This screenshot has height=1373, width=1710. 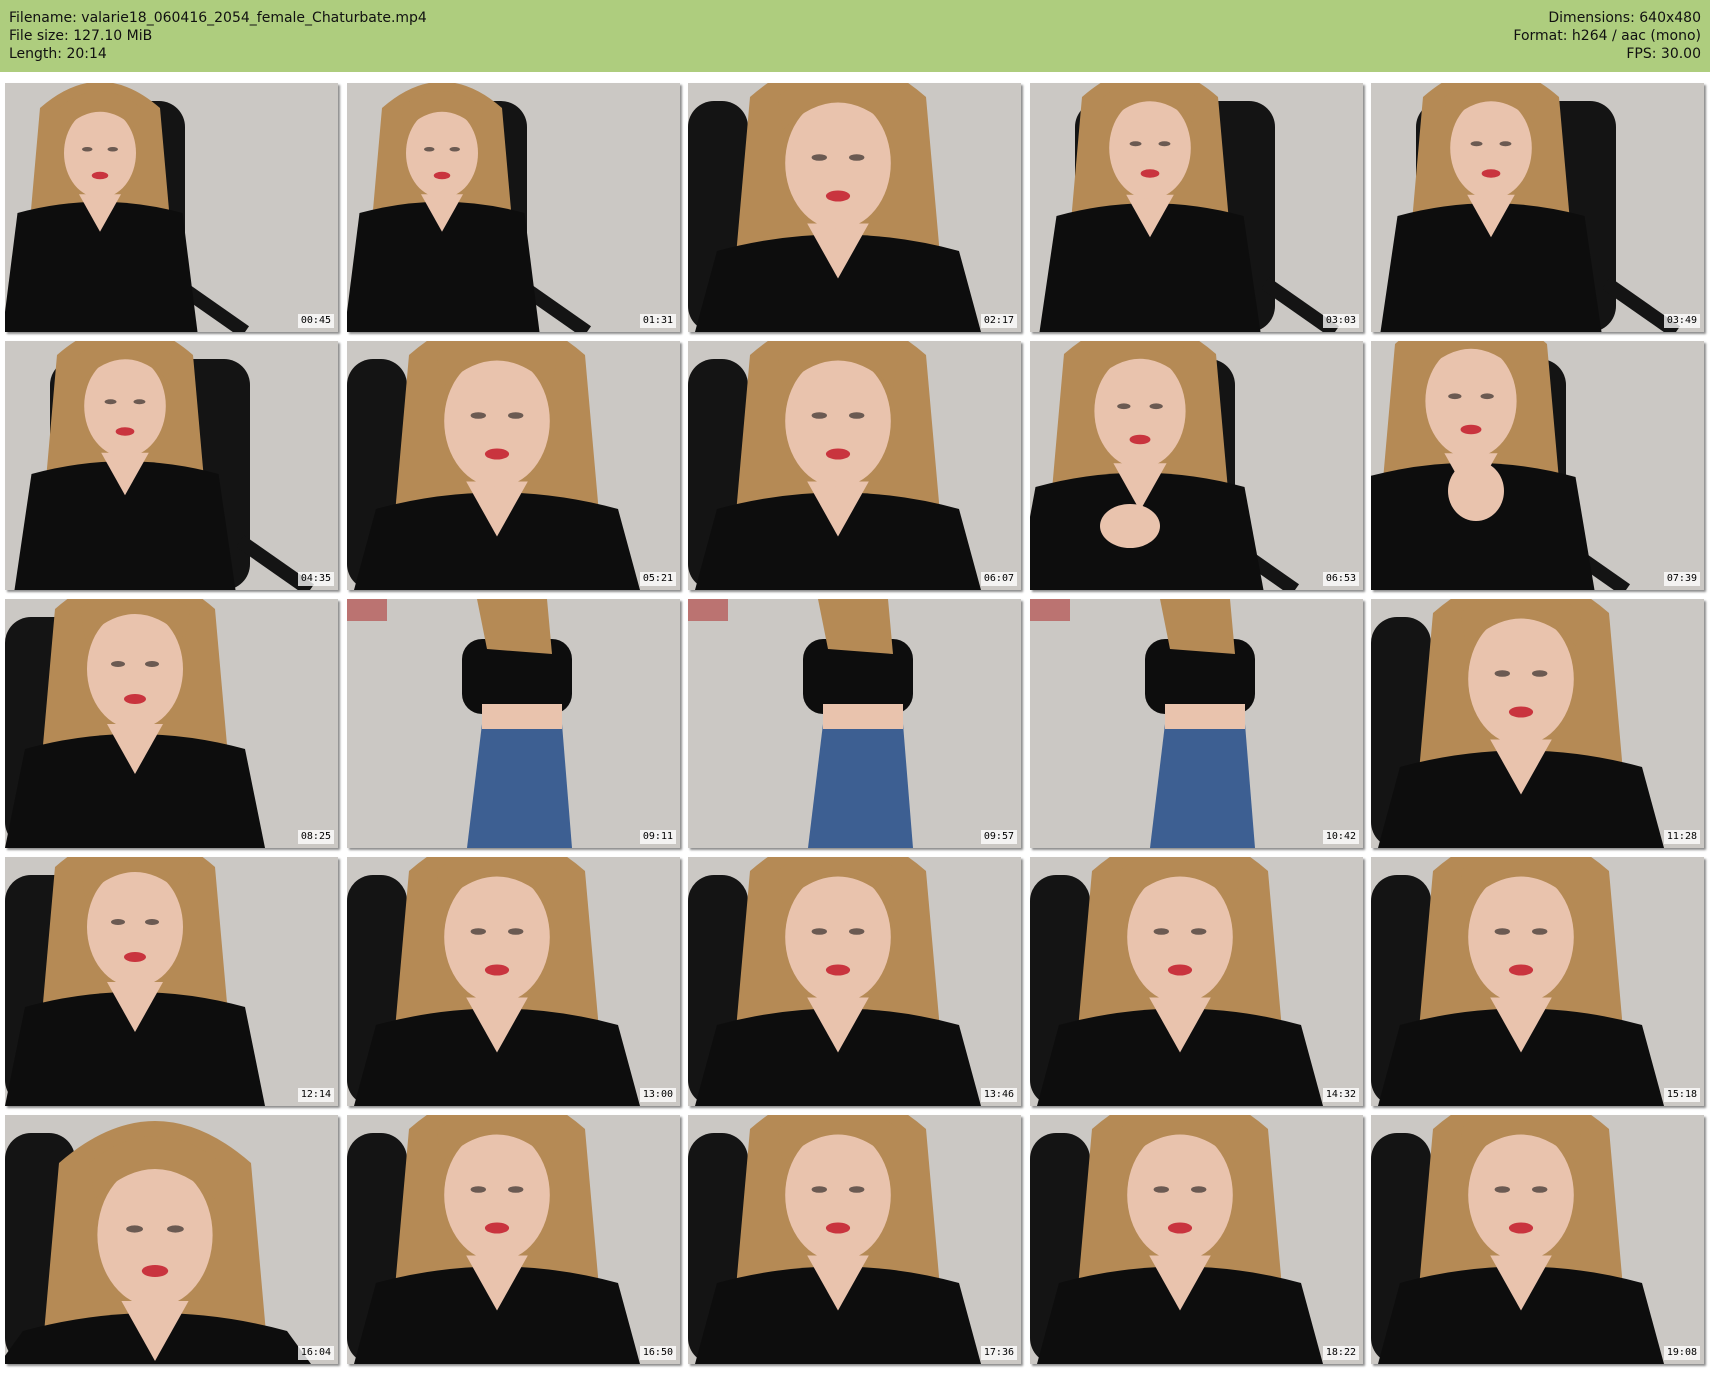 I want to click on video-thumbnail: 00:45, so click(x=171, y=207).